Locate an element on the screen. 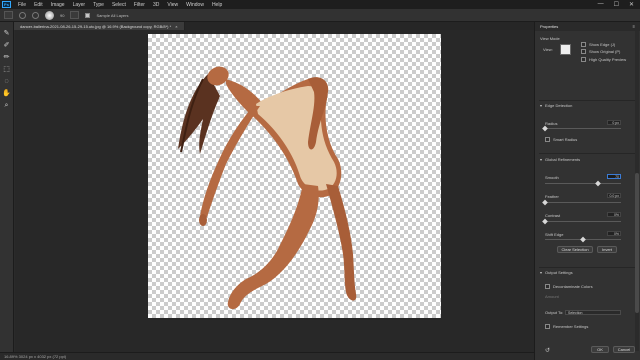  view-row: View: is located at coordinates (548, 49).